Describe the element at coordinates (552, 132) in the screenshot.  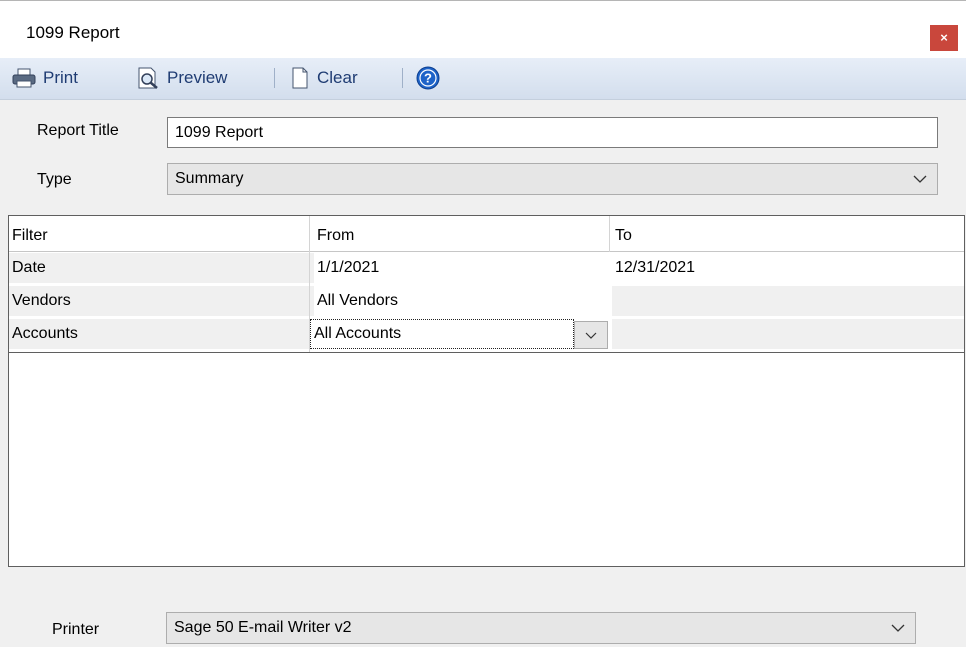
I see `report-title-input: 1099 Report` at that location.